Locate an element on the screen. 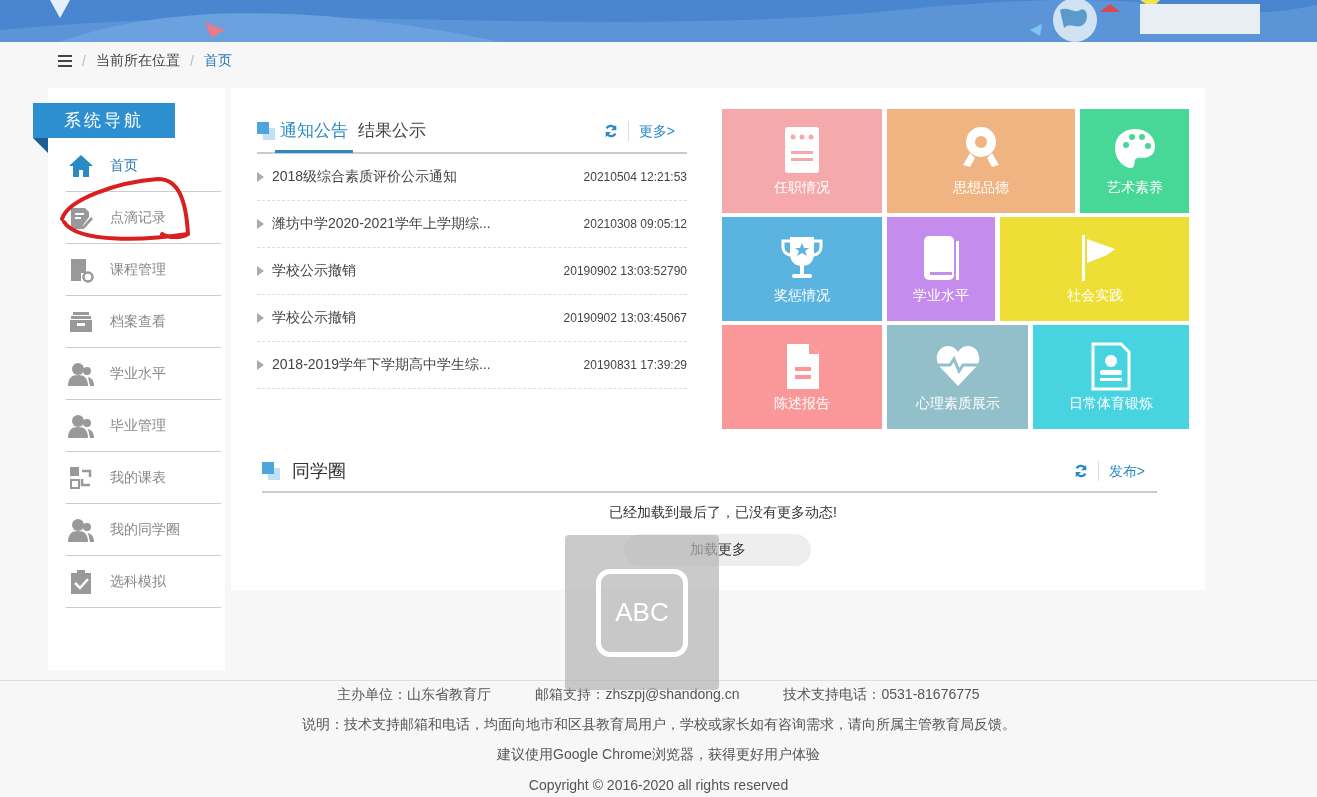 The width and height of the screenshot is (1317, 797). breadcrumb-item: 当前所在位置 is located at coordinates (137, 61).